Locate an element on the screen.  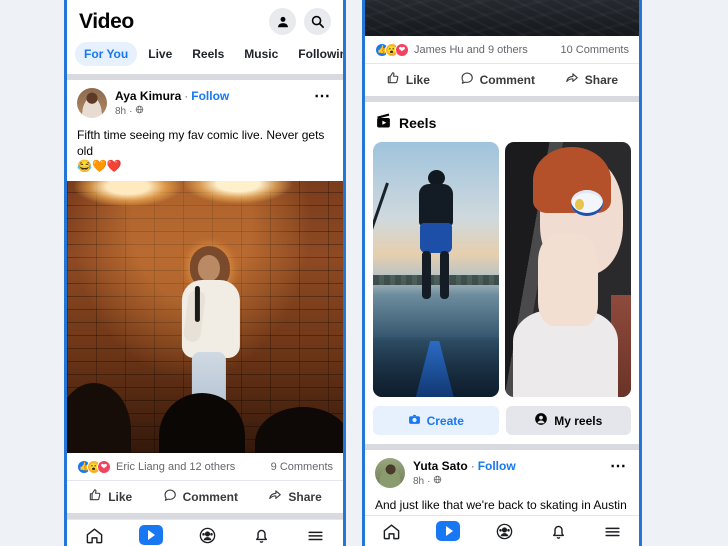
my-reels-label: My reels is located at coordinates (578, 420).